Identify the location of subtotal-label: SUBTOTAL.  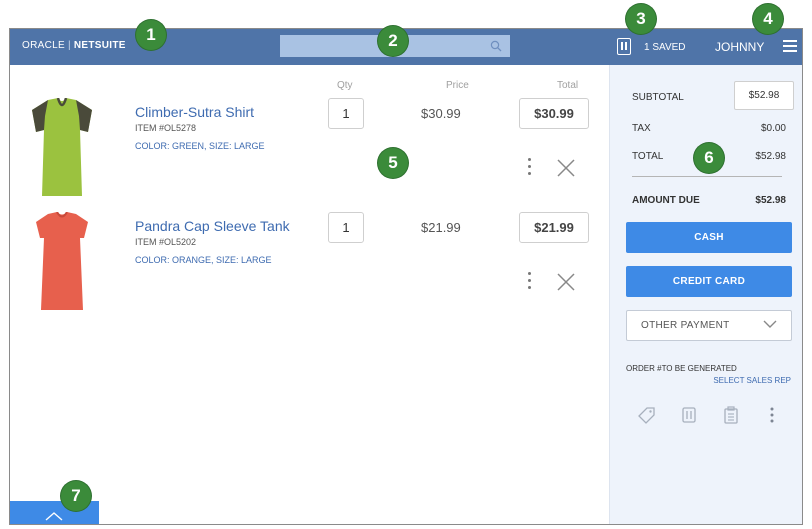
(658, 97).